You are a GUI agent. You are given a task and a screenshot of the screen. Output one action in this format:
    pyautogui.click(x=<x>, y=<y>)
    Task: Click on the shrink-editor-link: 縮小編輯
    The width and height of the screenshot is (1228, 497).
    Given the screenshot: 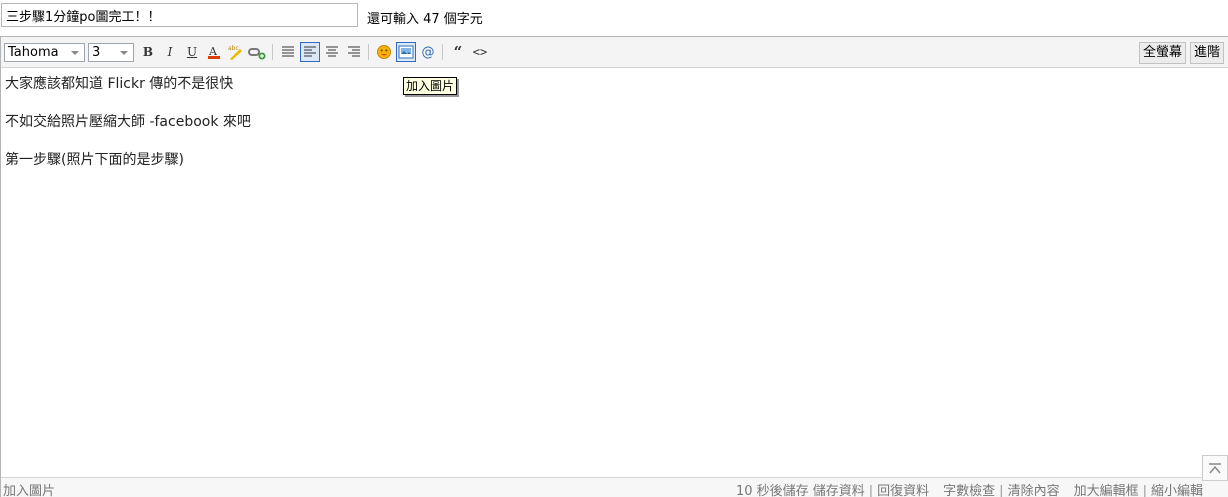 What is the action you would take?
    pyautogui.click(x=1177, y=490)
    